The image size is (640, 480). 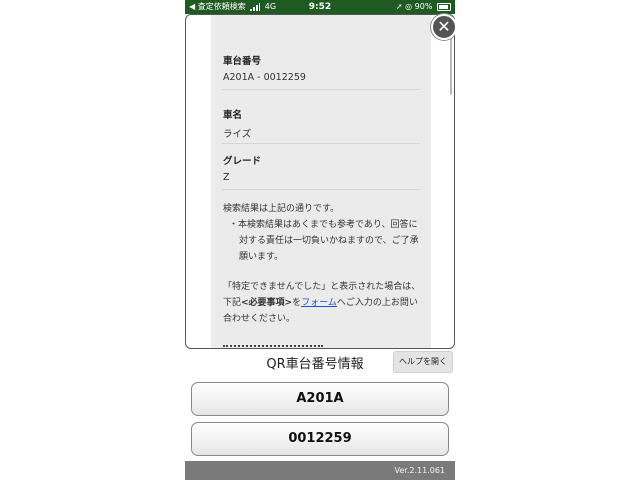 I want to click on field-label: グレード, so click(x=242, y=161).